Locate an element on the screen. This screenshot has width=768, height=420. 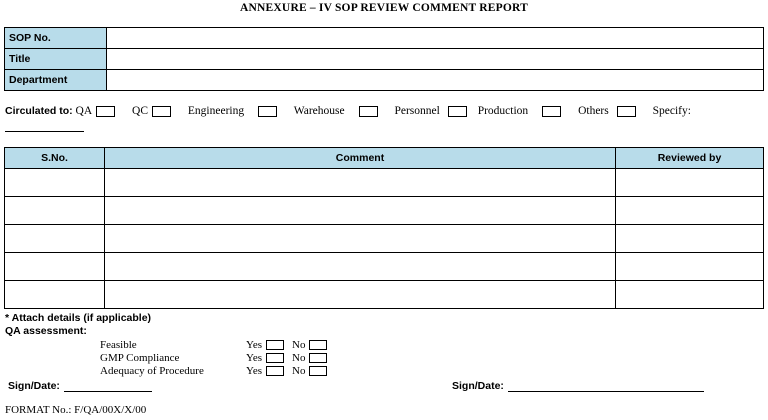
option-label-production: Production is located at coordinates (503, 111).